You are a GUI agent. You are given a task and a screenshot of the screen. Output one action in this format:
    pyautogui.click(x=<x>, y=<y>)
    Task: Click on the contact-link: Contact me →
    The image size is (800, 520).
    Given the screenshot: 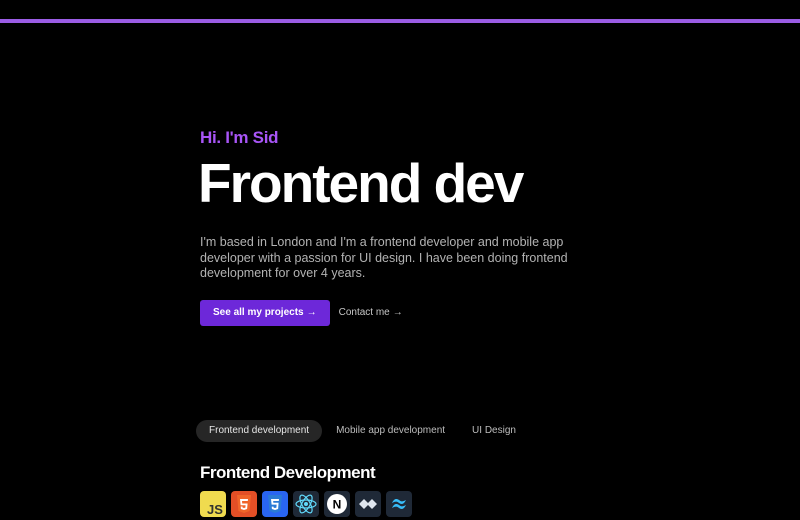 What is the action you would take?
    pyautogui.click(x=371, y=312)
    